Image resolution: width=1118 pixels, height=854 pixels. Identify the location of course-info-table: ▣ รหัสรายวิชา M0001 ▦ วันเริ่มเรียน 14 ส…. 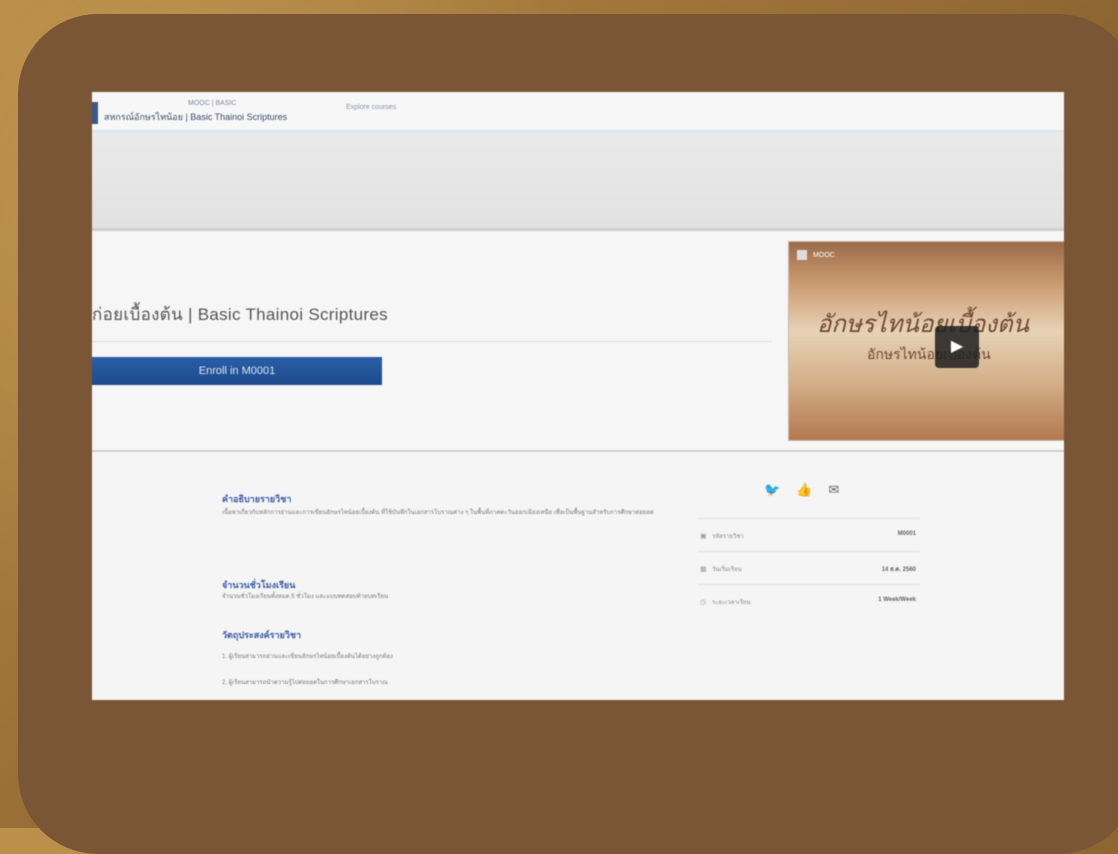
(809, 567).